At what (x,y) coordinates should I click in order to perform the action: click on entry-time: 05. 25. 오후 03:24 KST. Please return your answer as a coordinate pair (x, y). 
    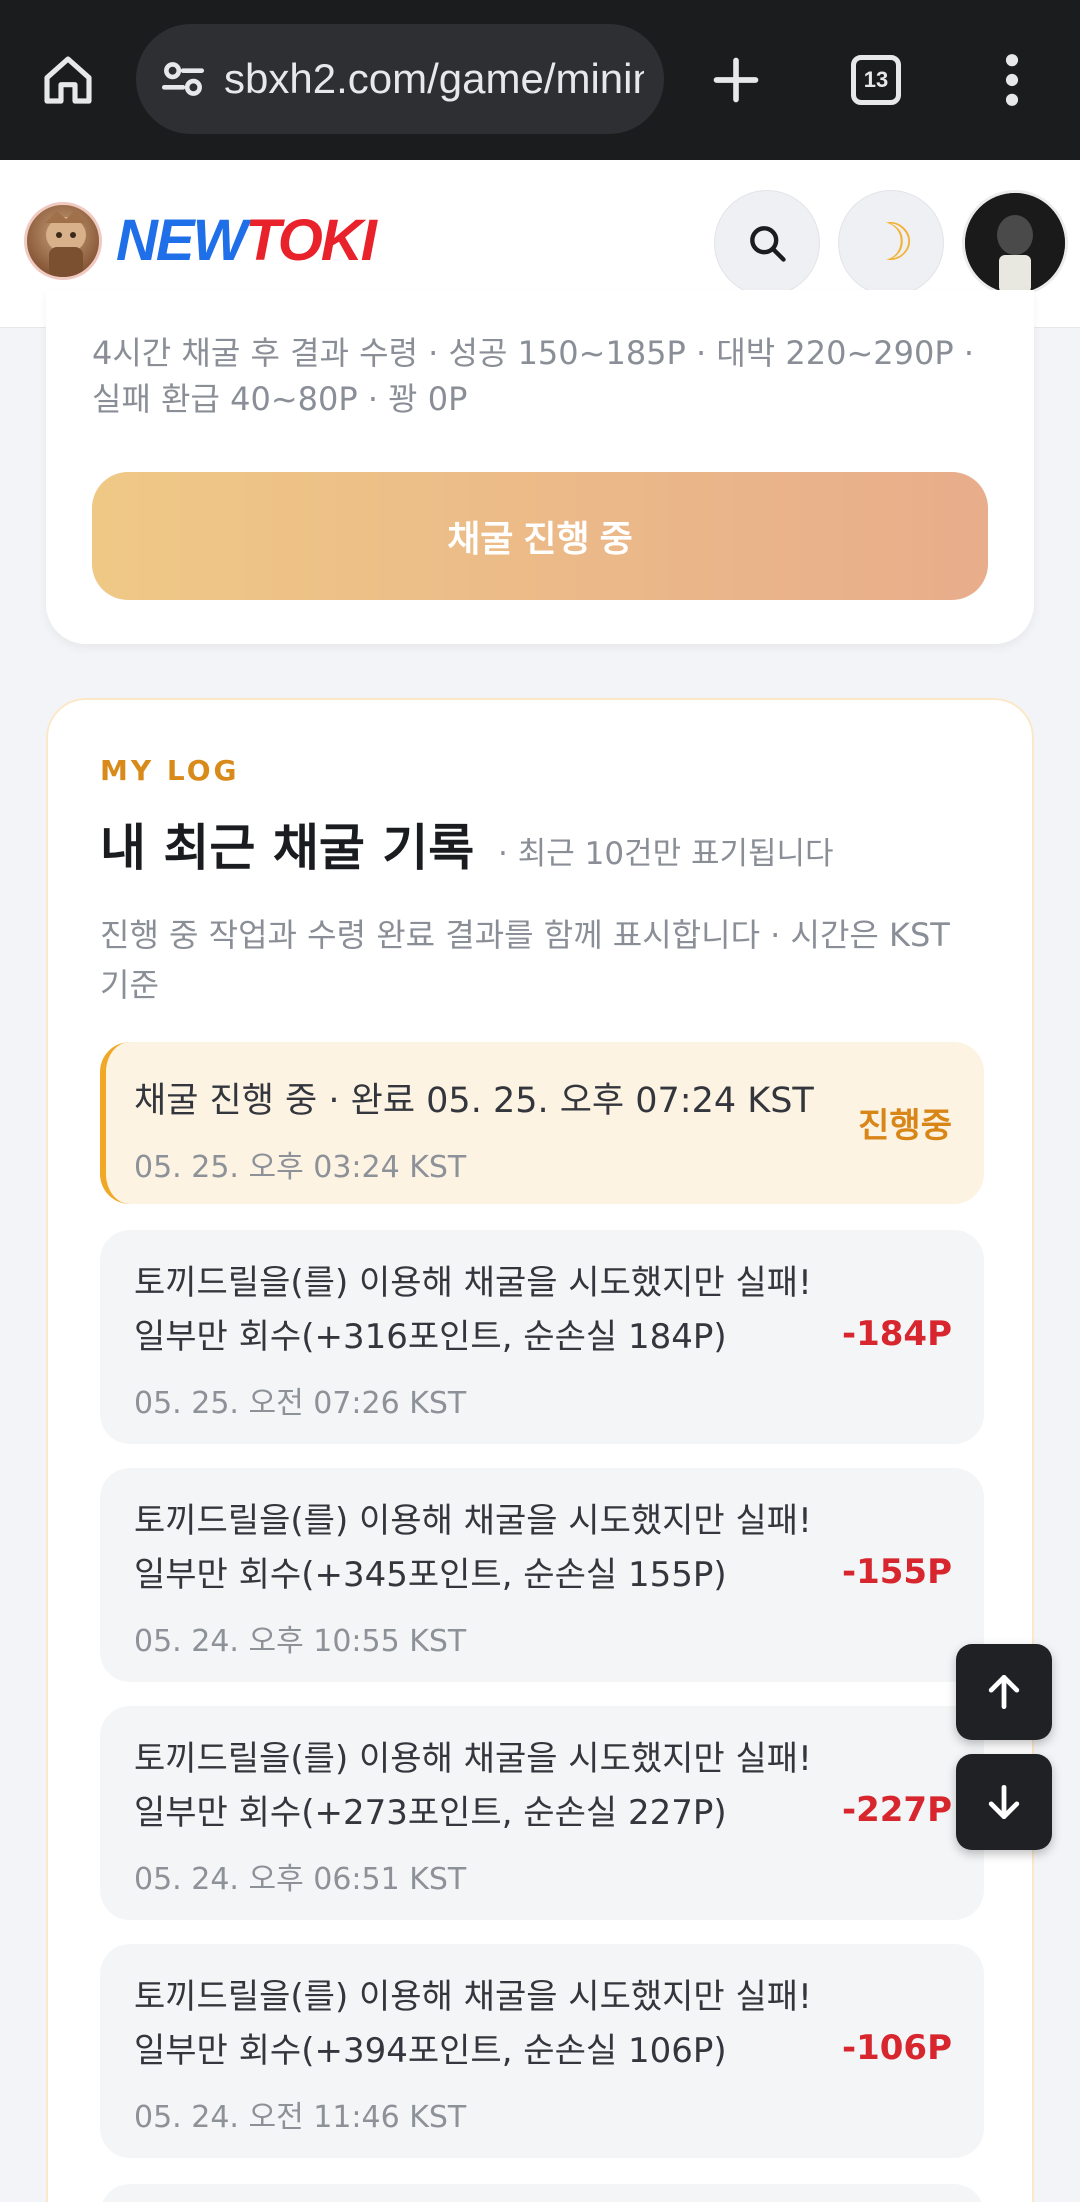
    Looking at the image, I should click on (300, 1167).